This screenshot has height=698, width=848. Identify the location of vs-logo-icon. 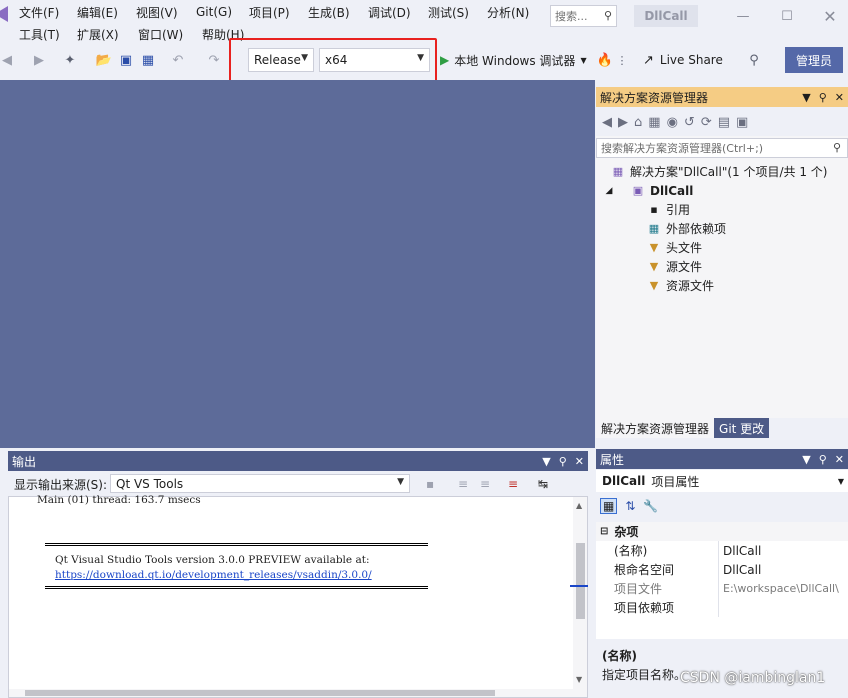
(4, 14).